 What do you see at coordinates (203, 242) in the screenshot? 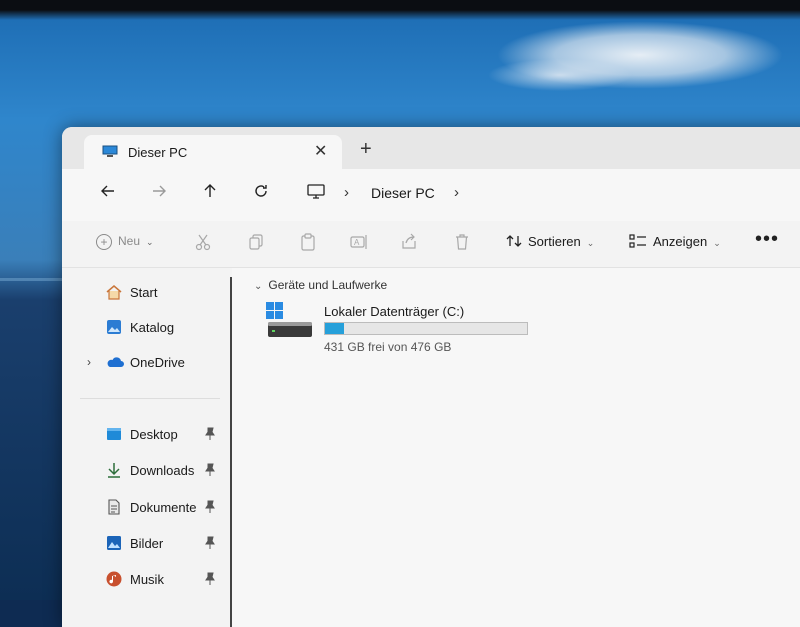
I see `cut-icon` at bounding box center [203, 242].